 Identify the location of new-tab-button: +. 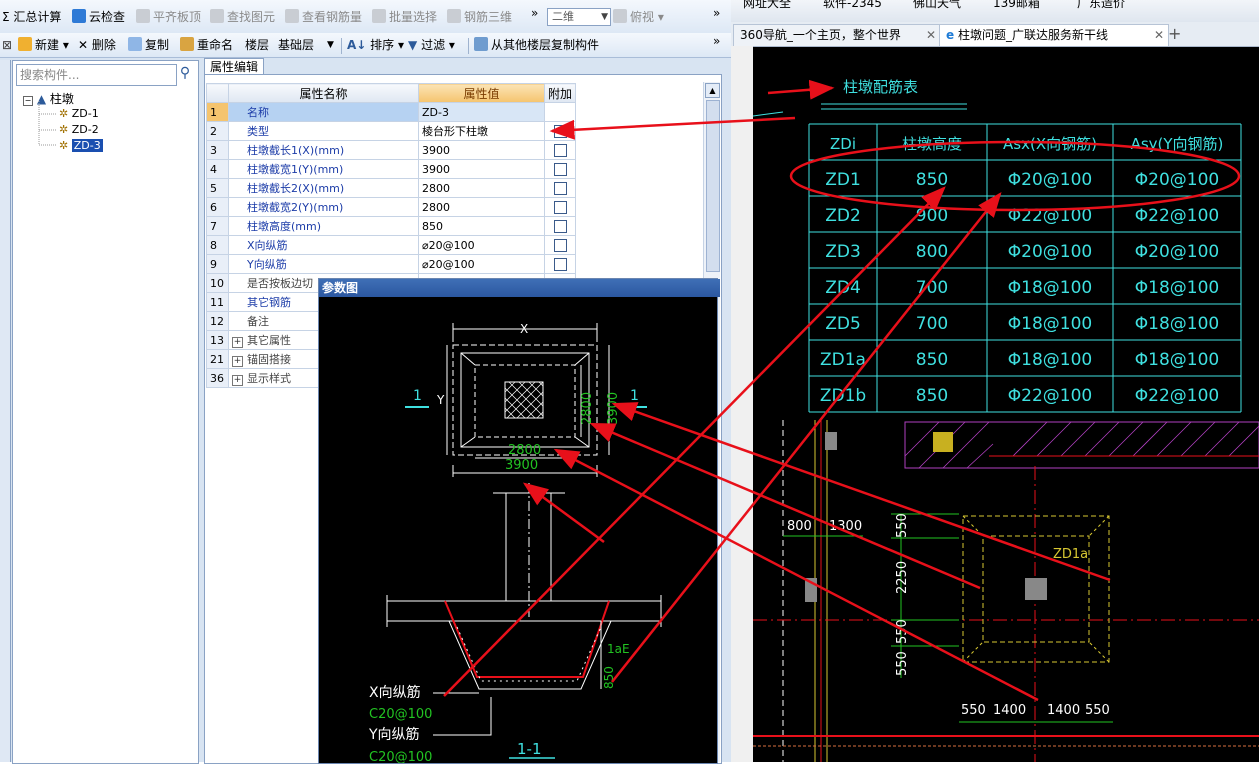
(1174, 33).